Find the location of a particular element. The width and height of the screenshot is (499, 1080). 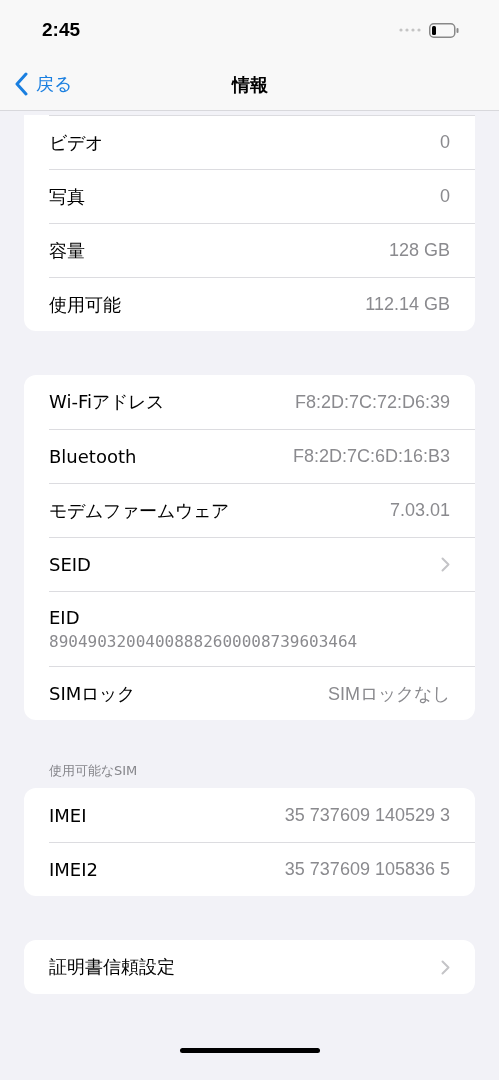

row-value: 112.14 GB is located at coordinates (407, 304).